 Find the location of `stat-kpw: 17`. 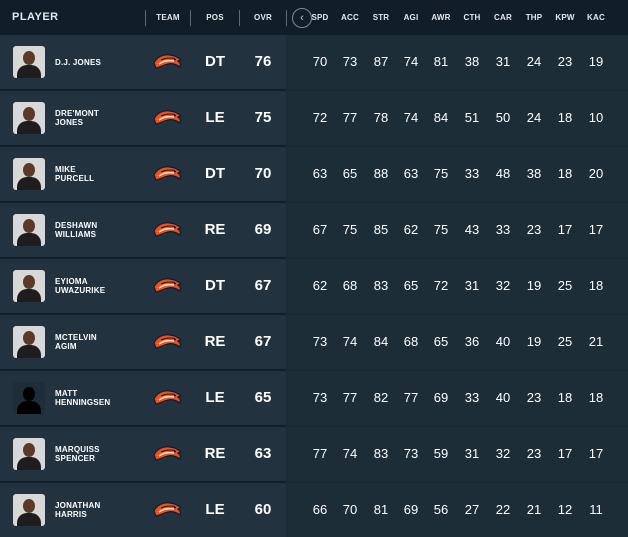

stat-kpw: 17 is located at coordinates (565, 453).